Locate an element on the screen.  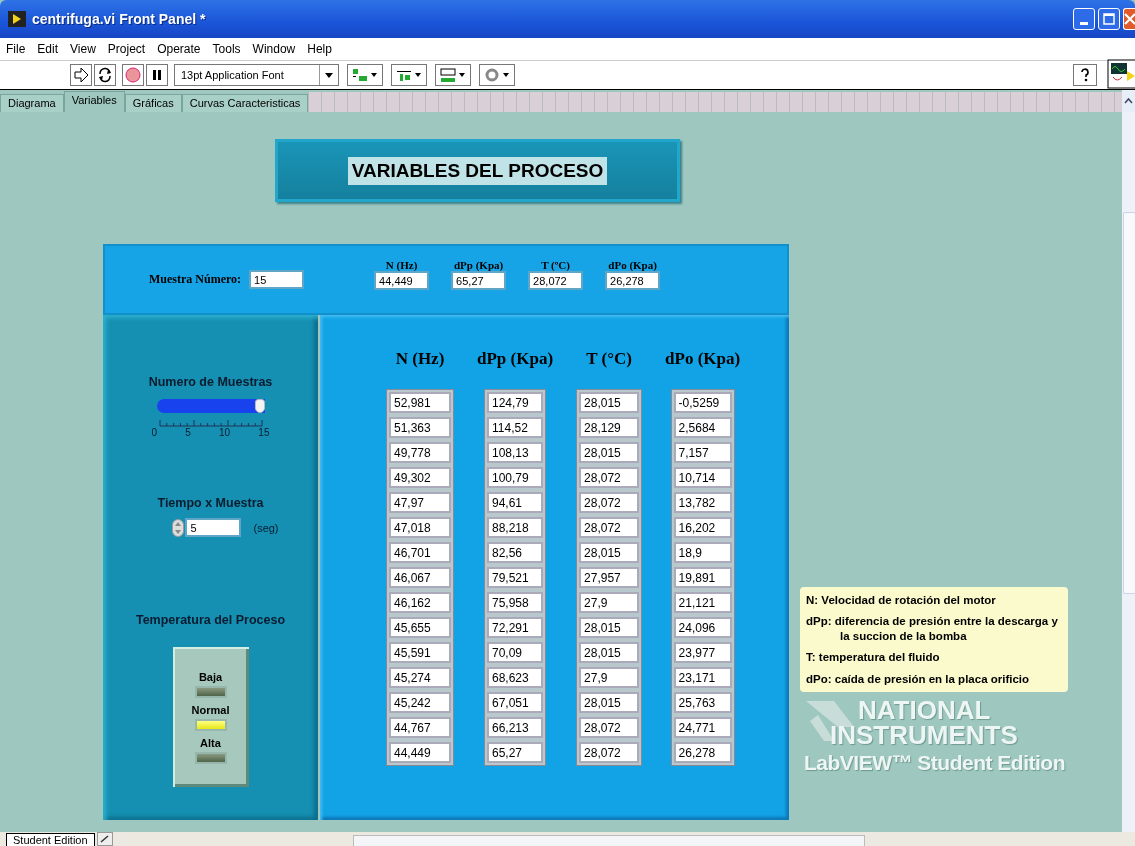
table-cell: 44,449 is located at coordinates (420, 752).